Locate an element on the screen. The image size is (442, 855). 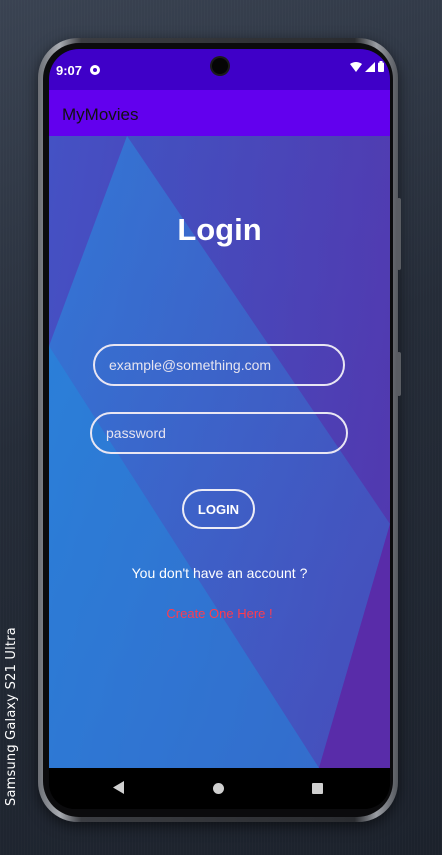
device-model-label: Samsung Galaxy S21 Ultra is located at coordinates (11, 716).